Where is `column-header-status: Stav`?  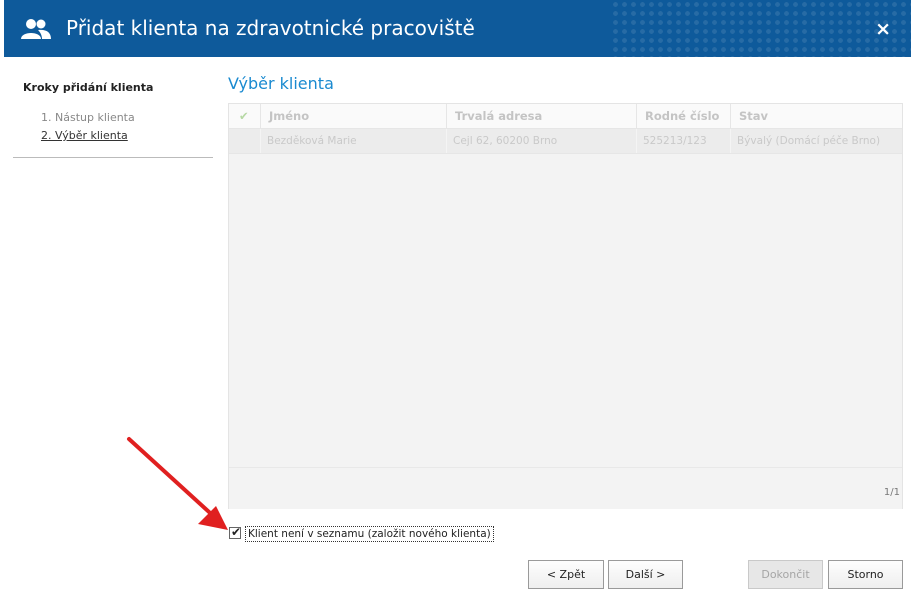
column-header-status: Stav is located at coordinates (816, 116).